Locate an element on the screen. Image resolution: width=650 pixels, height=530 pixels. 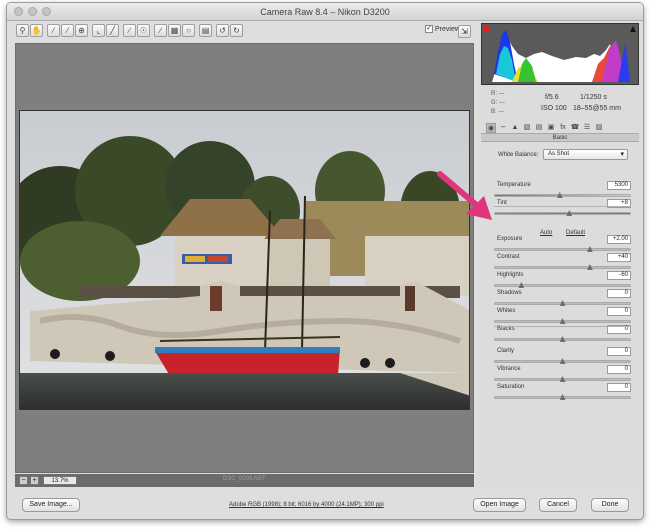
targeted-adjustment-icon: ⊕ is located at coordinates (81, 30).